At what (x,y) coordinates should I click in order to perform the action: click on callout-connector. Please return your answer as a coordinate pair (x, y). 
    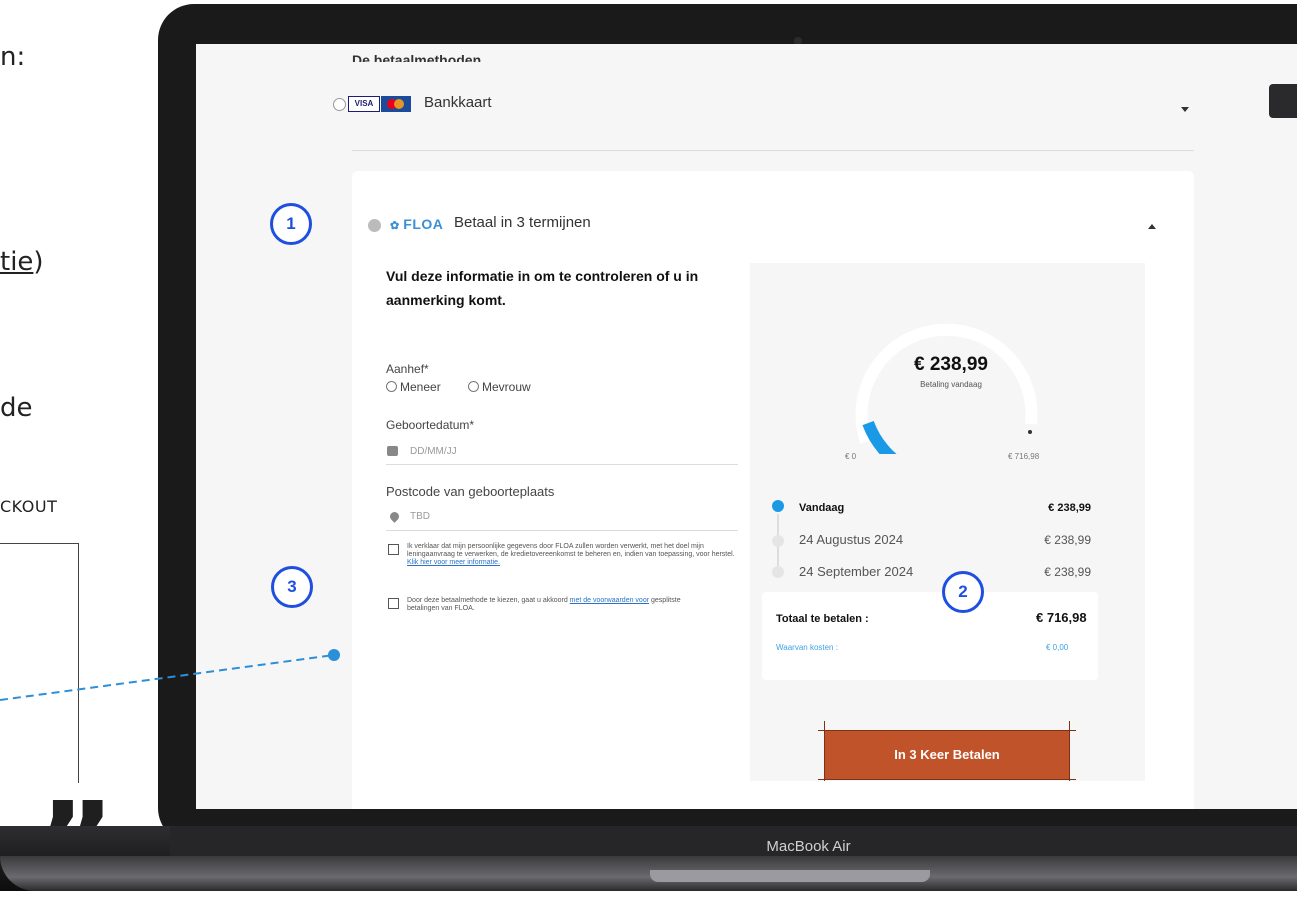
    Looking at the image, I should click on (170, 675).